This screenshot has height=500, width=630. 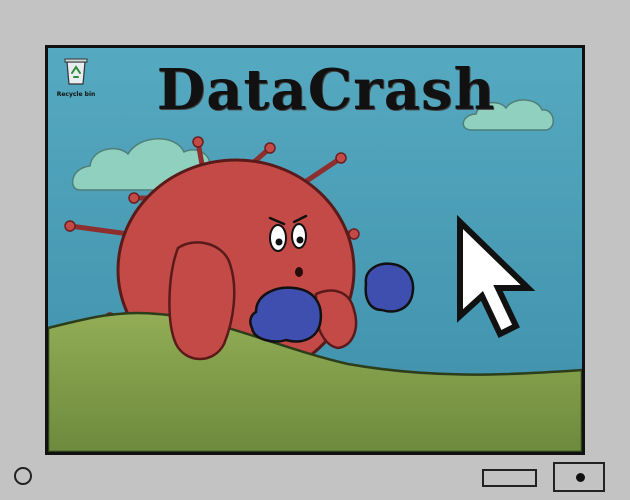 I want to click on virus-arm-left, so click(x=202, y=301).